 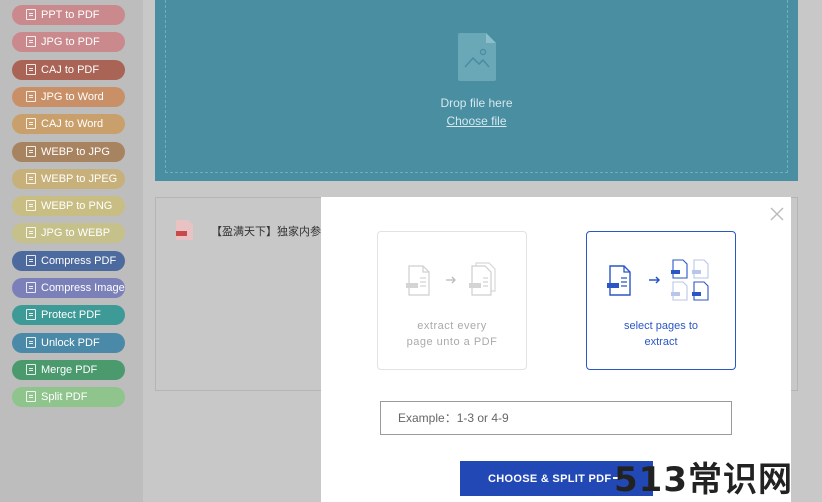 What do you see at coordinates (184, 230) in the screenshot?
I see `pdf-file-icon` at bounding box center [184, 230].